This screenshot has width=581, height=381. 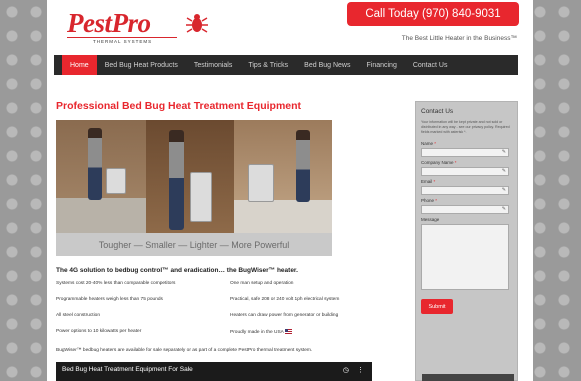 I want to click on email-label-text: Email, so click(x=427, y=181).